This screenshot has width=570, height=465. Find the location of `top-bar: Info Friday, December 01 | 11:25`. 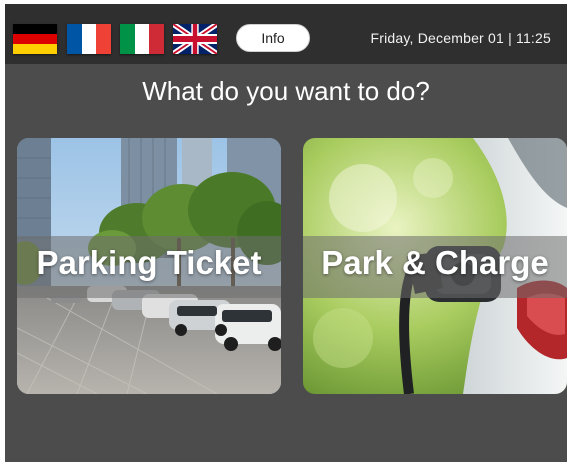

top-bar: Info Friday, December 01 | 11:25 is located at coordinates (286, 34).